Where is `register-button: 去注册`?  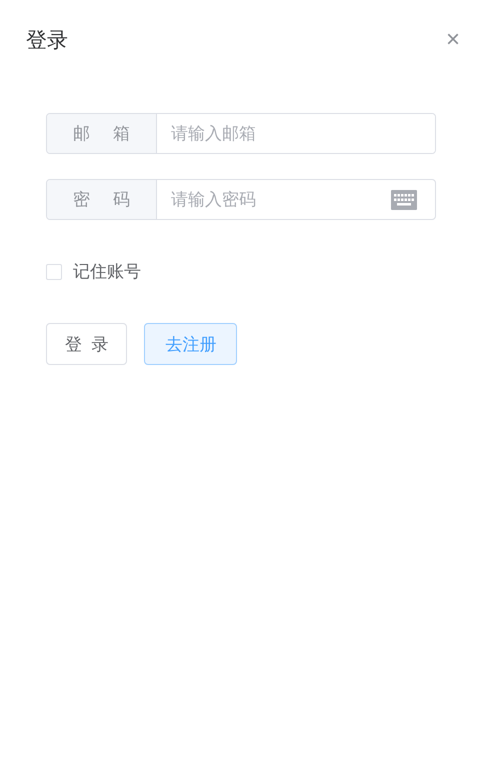
register-button: 去注册 is located at coordinates (191, 344).